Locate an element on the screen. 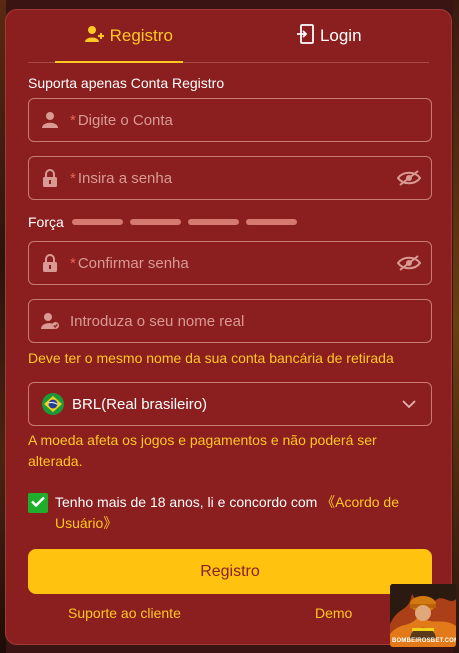 This screenshot has height=653, width=459. confirm-placeholder: * Confirmar senha is located at coordinates (129, 263).